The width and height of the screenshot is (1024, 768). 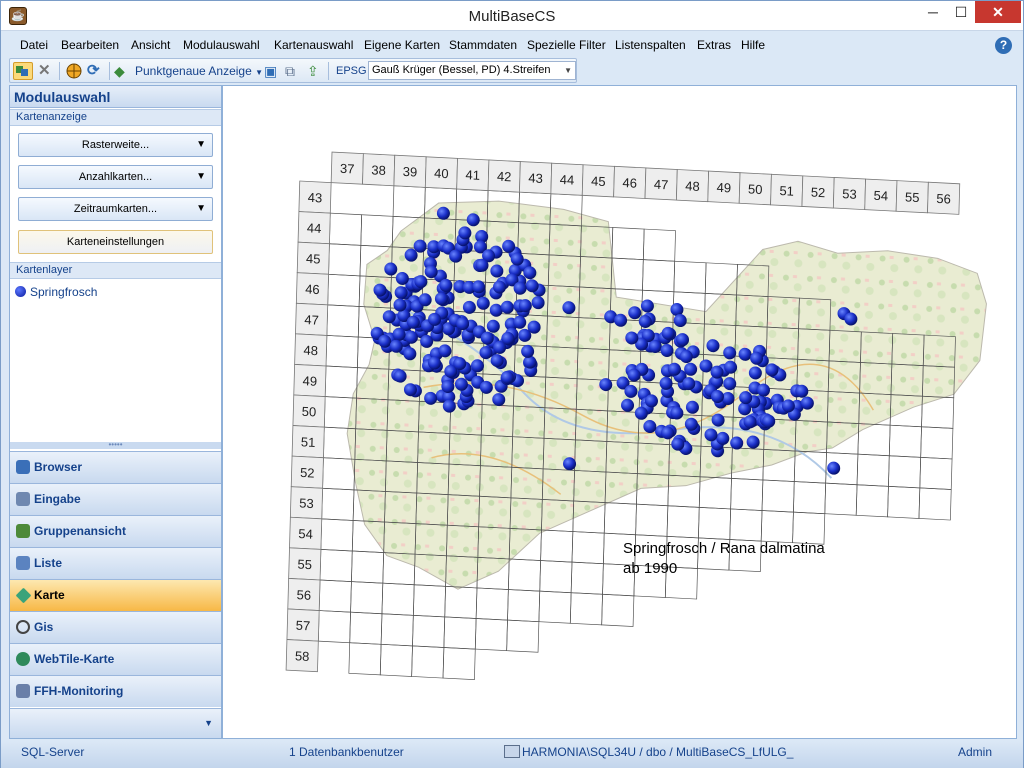 I want to click on column-label: 47, so click(x=661, y=185).